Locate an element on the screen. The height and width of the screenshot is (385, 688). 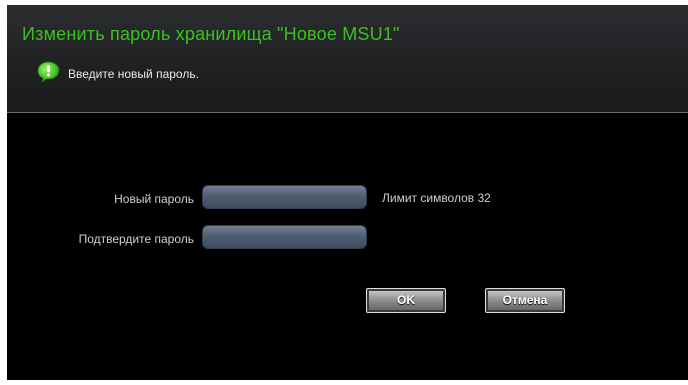
confirm-password-label: Подтвердите пароль is located at coordinates (136, 239).